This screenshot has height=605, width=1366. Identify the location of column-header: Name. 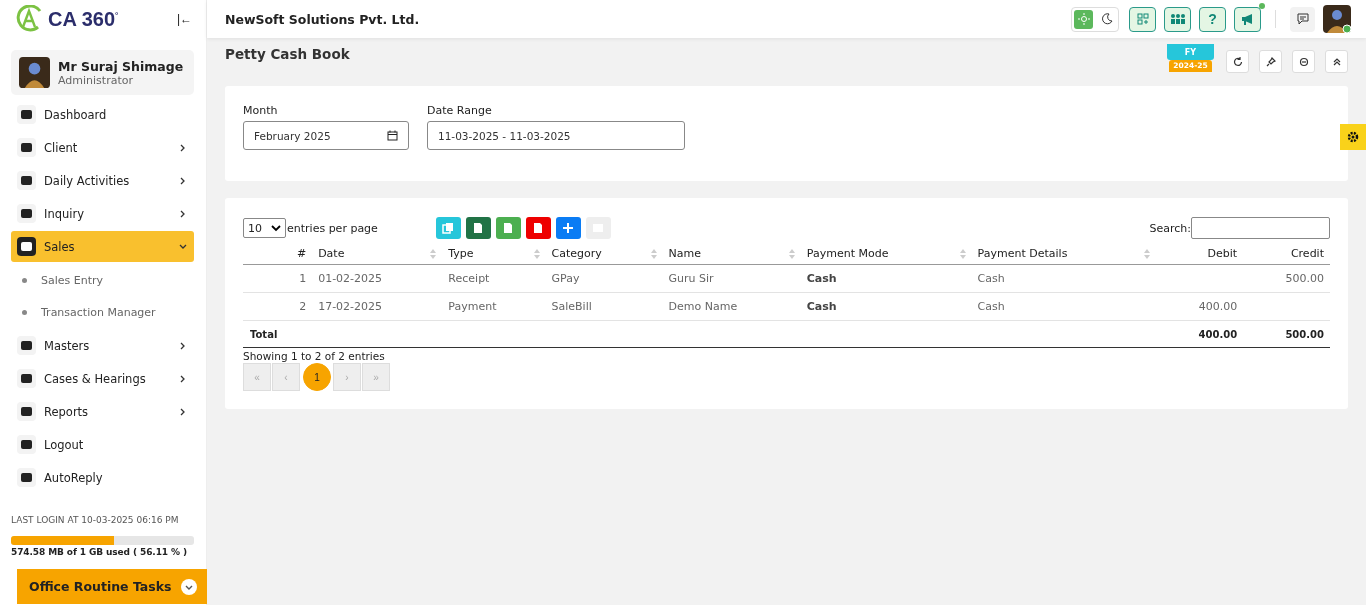
(731, 254).